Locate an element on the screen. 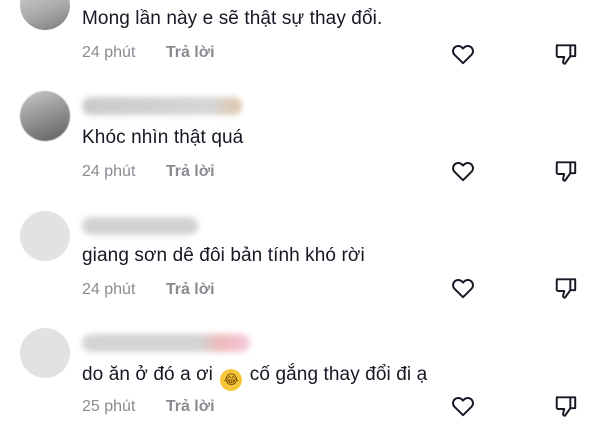 Image resolution: width=599 pixels, height=446 pixels. comment-text-part: cố gắng thay đổi đi ạ is located at coordinates (338, 374).